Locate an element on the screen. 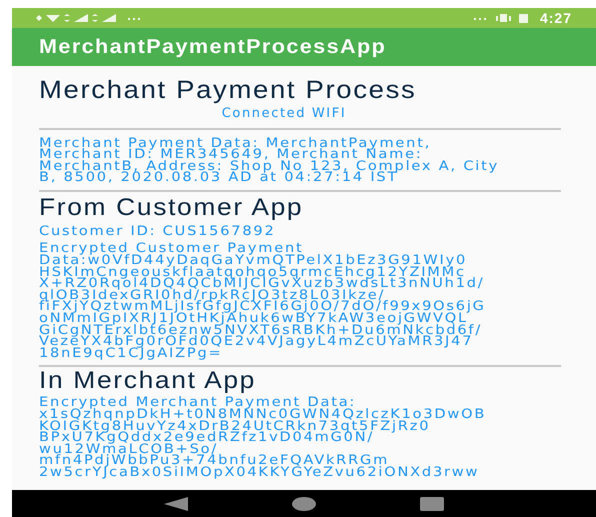  recents-icon is located at coordinates (432, 503).